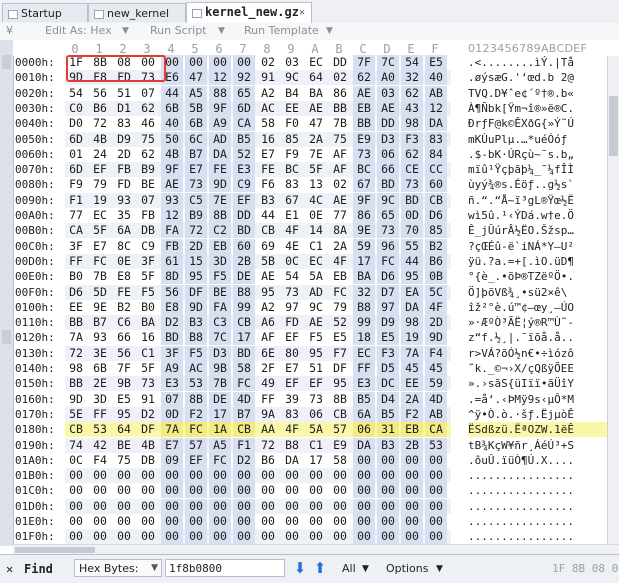  What do you see at coordinates (124, 154) in the screenshot?
I see `hex-byte: 2D` at bounding box center [124, 154].